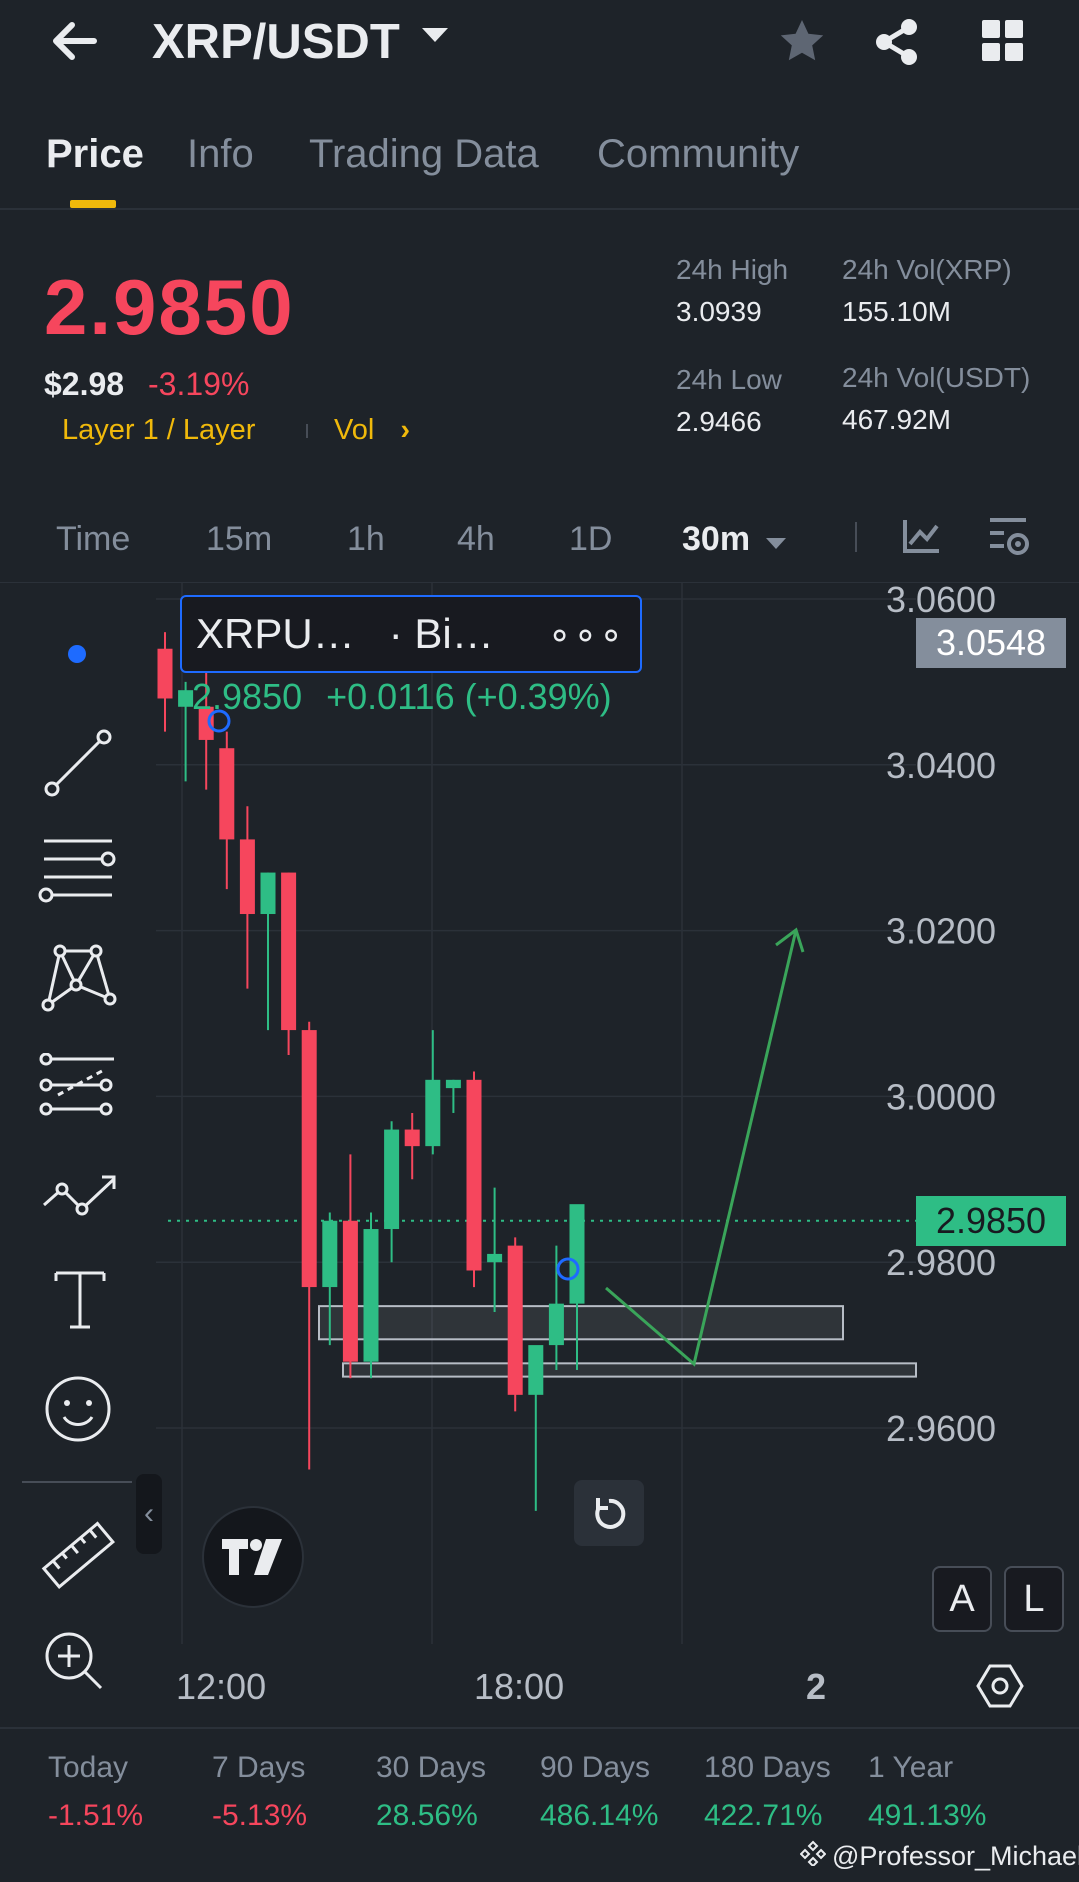  Describe the element at coordinates (962, 1599) in the screenshot. I see `auto-scale-button: A` at that location.